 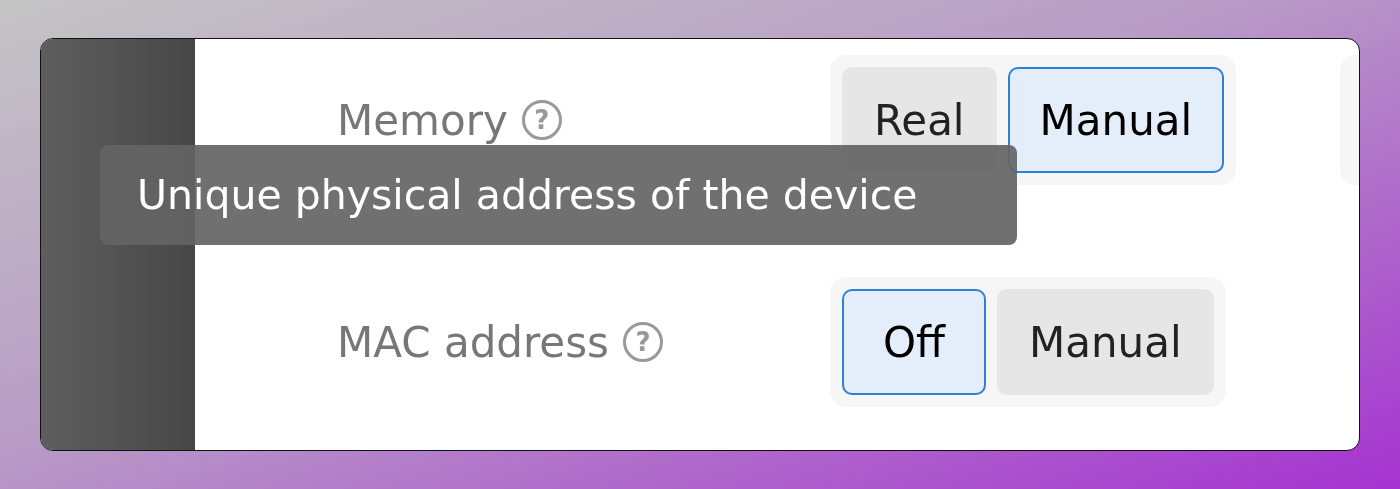 What do you see at coordinates (558, 195) in the screenshot?
I see `tooltip: Unique physical address of the device` at bounding box center [558, 195].